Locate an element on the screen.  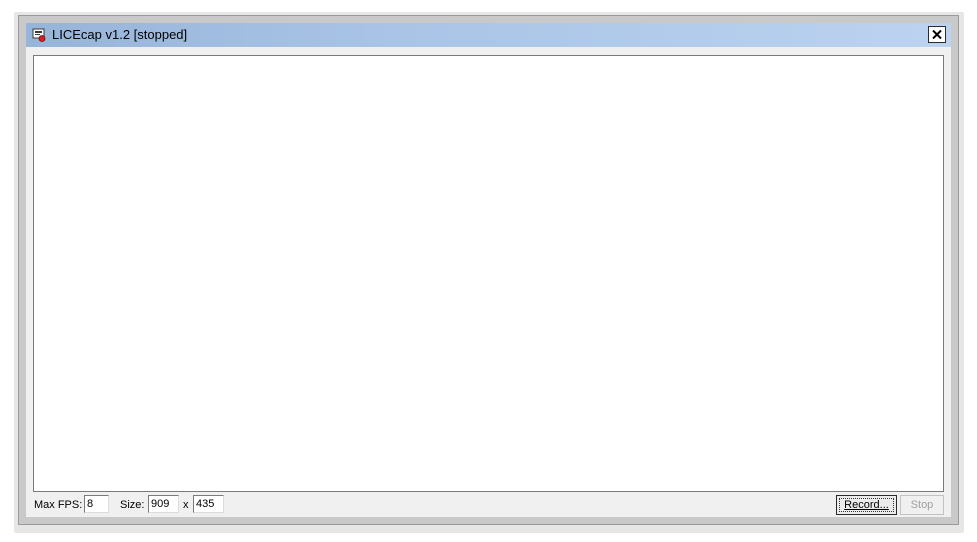
stop-button: Stop is located at coordinates (922, 505).